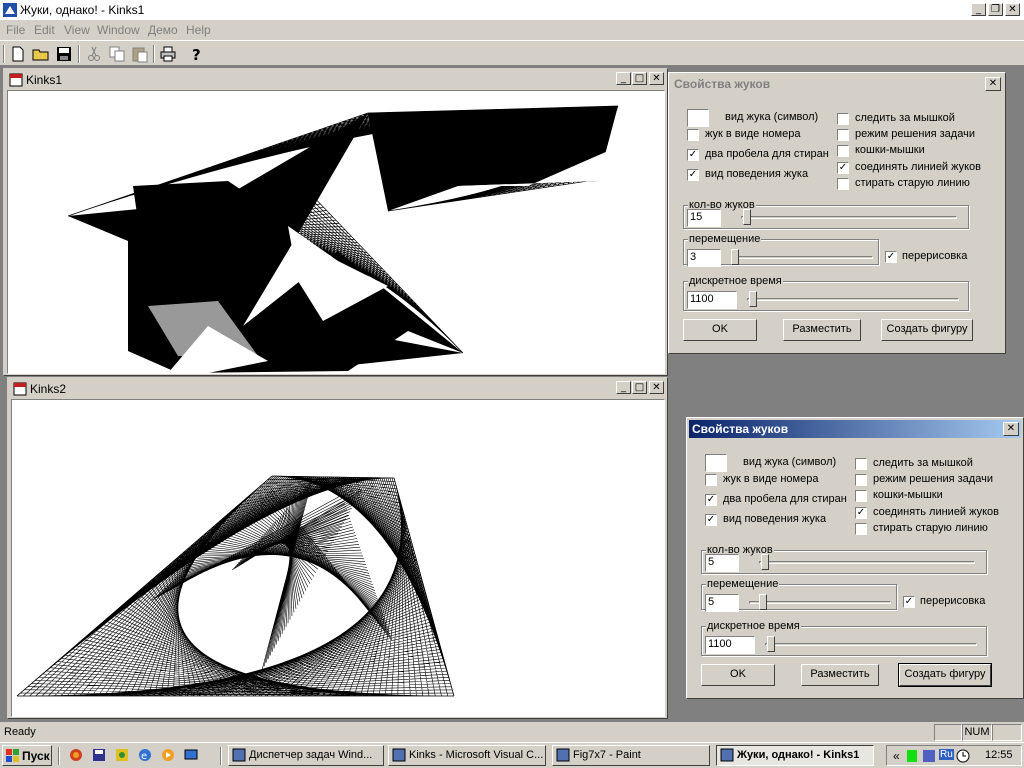  Describe the element at coordinates (631, 755) in the screenshot. I see `taskbar-button: Fig7x7 - Paint` at that location.